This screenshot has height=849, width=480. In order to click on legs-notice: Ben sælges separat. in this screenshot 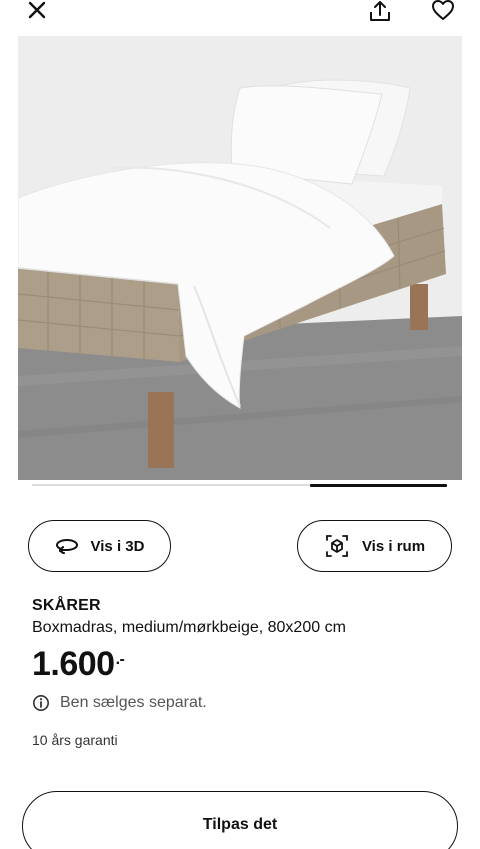, I will do `click(119, 703)`.